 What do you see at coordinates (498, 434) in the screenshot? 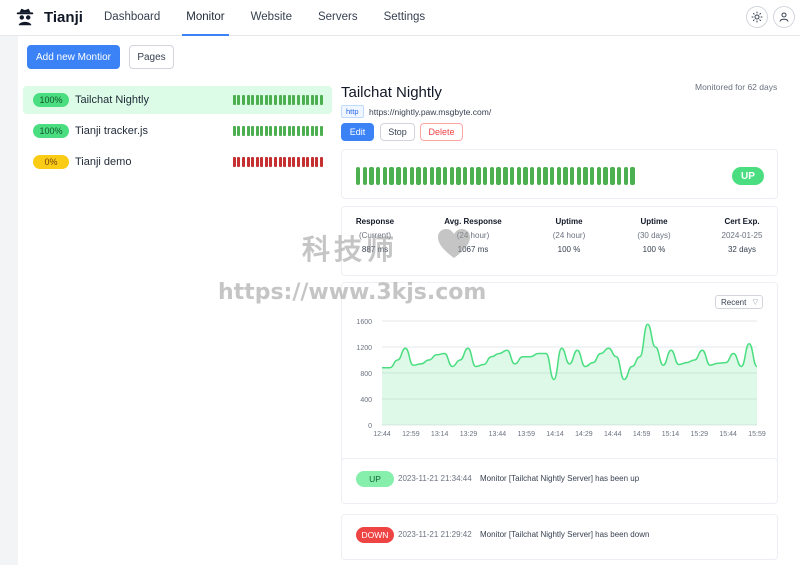
I see `x-tick-label: 13:44` at bounding box center [498, 434].